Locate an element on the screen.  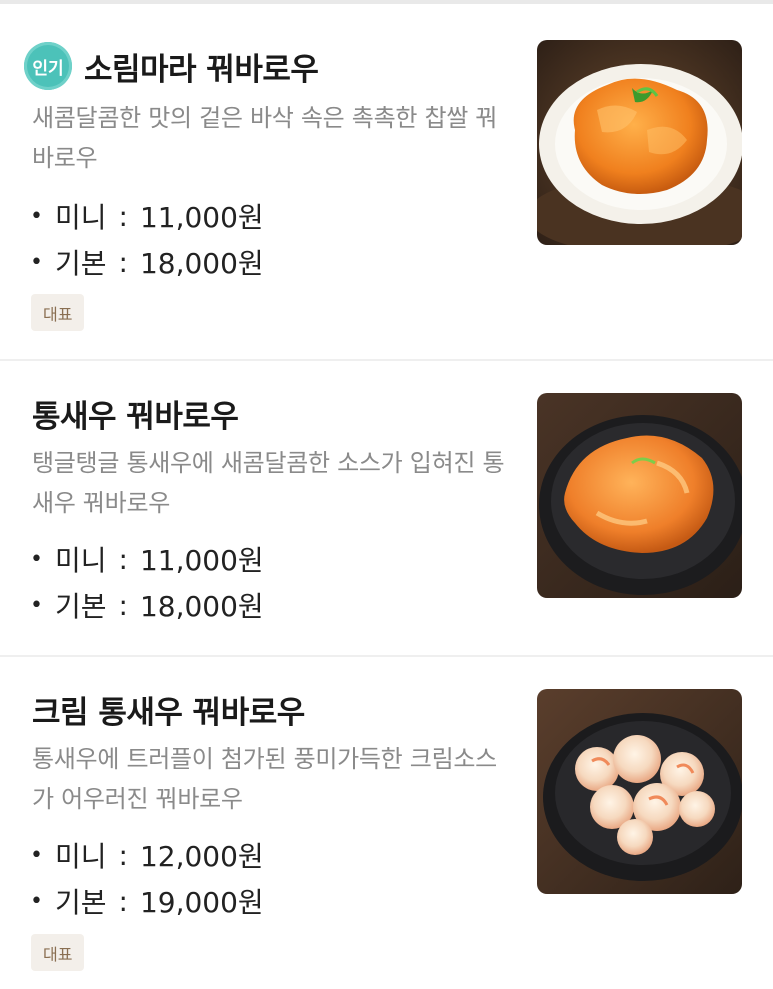
item-name: 크림 통새우 꿔바로우 is located at coordinates (168, 709).